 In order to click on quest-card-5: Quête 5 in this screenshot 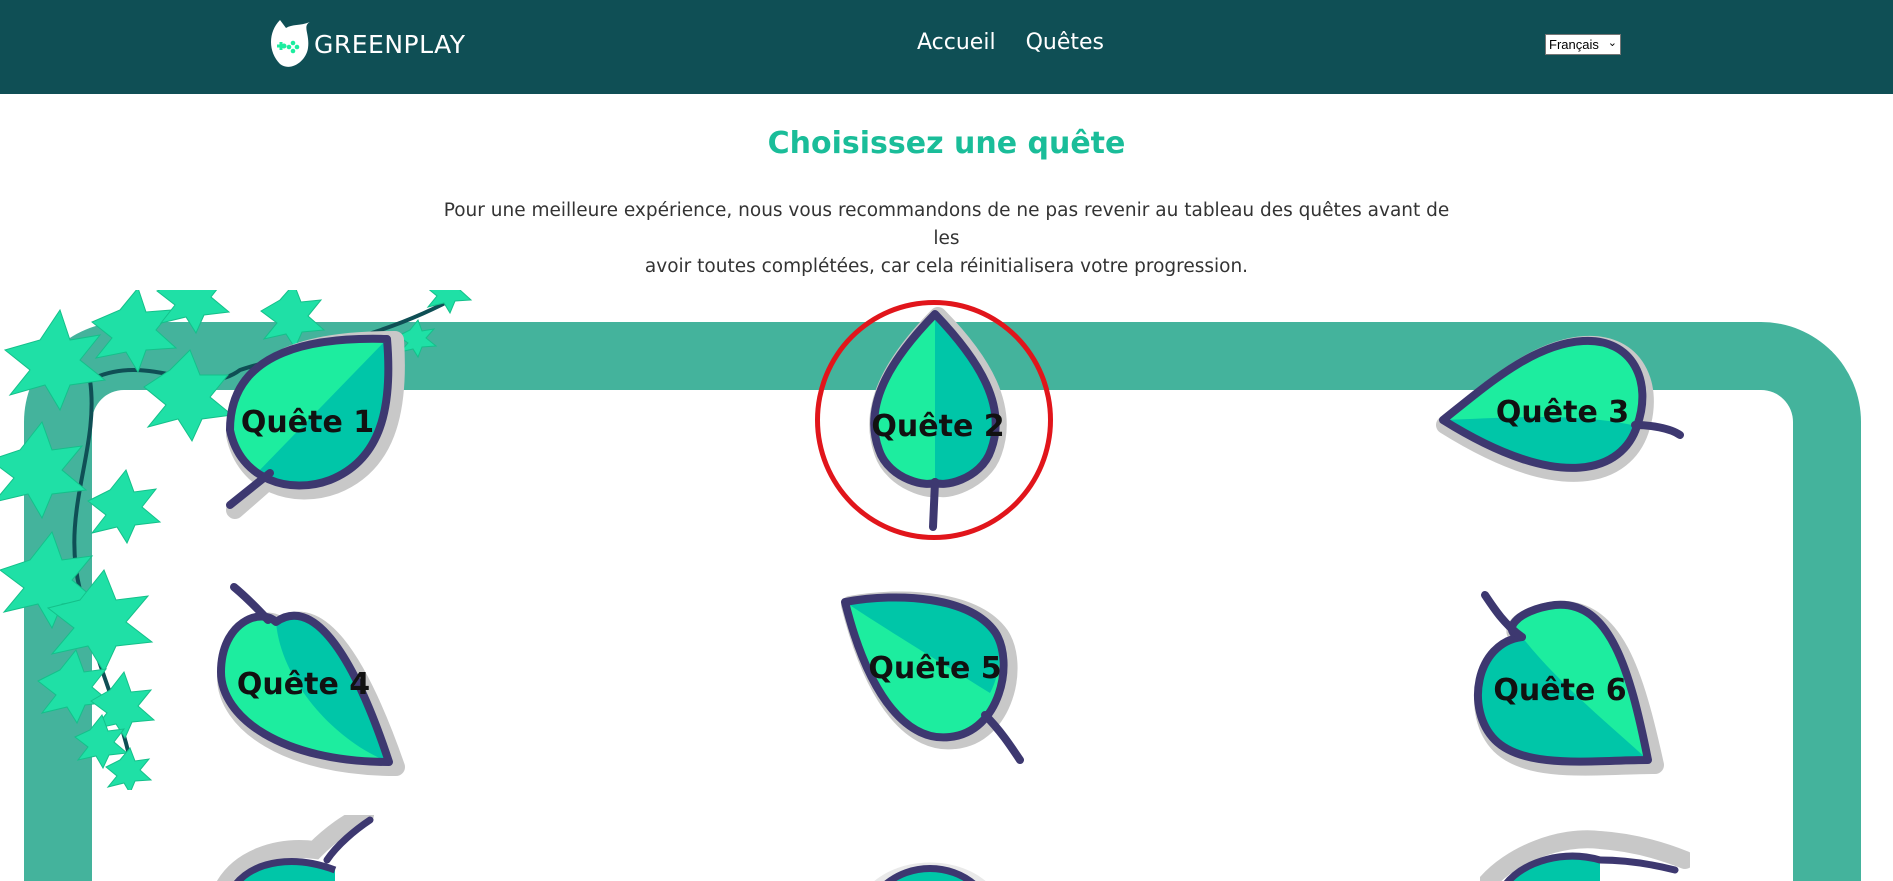, I will do `click(935, 680)`.